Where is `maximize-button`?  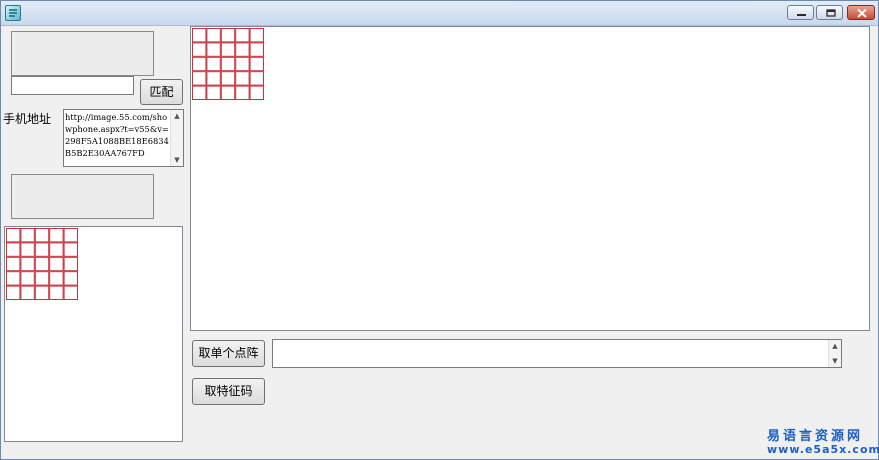 maximize-button is located at coordinates (829, 12).